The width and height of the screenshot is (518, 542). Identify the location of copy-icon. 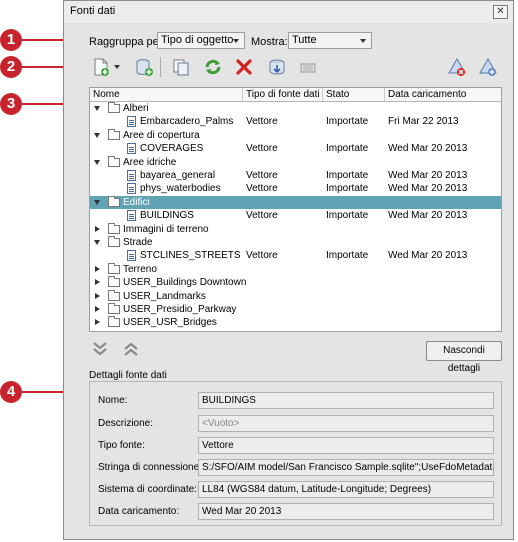
(181, 67).